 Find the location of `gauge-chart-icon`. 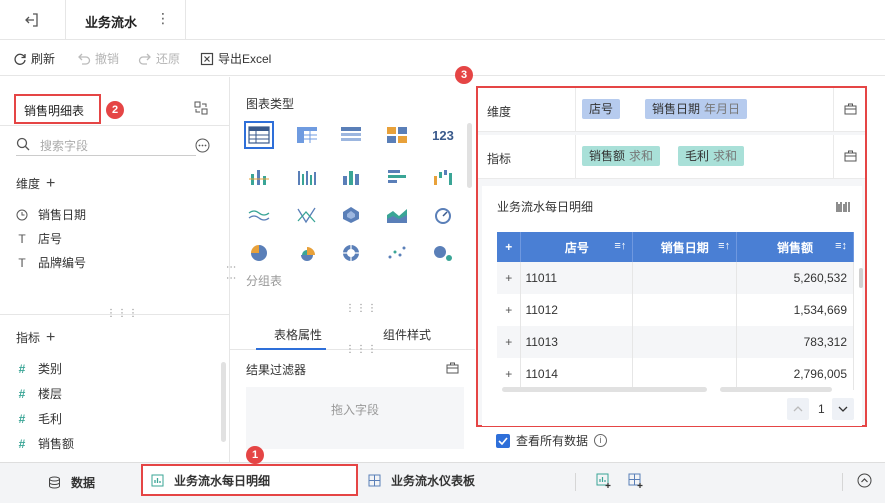

gauge-chart-icon is located at coordinates (443, 215).